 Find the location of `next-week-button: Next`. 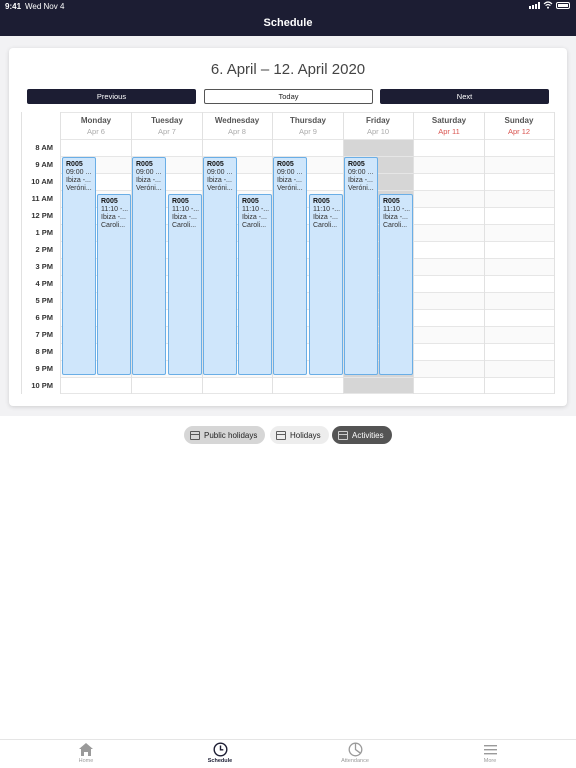

next-week-button: Next is located at coordinates (464, 96).